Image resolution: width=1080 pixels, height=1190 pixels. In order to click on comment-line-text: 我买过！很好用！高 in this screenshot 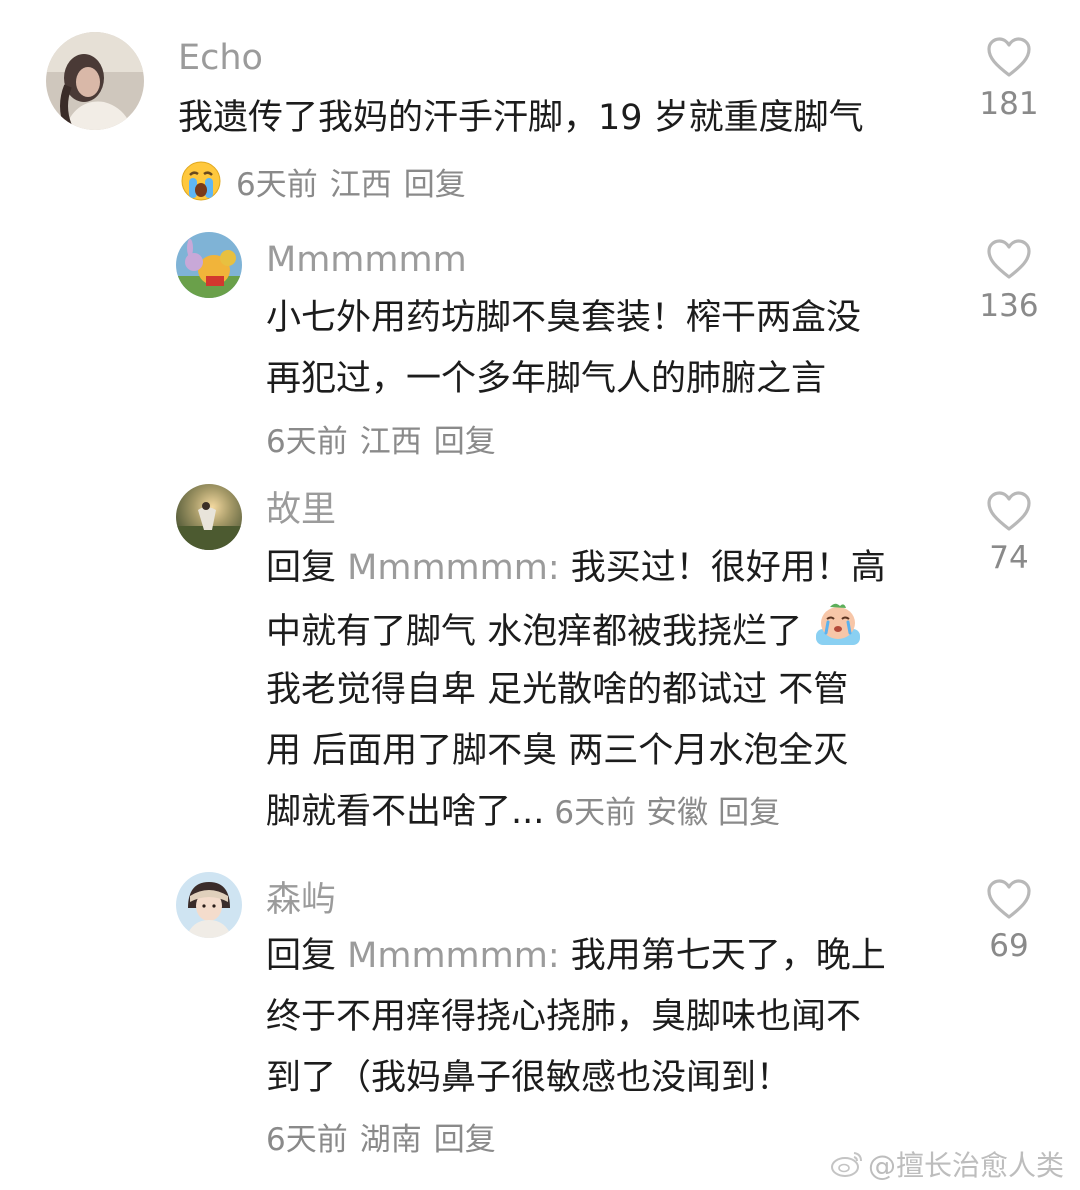, I will do `click(728, 568)`.